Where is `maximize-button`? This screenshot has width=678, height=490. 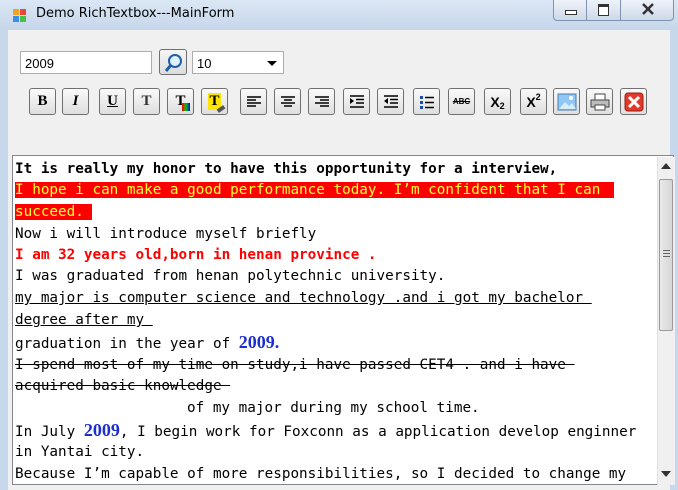
maximize-button is located at coordinates (603, 10).